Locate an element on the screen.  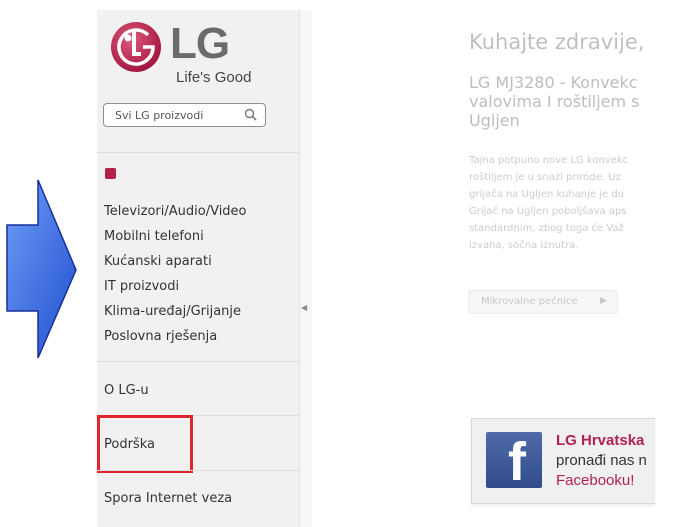
search-icon is located at coordinates (250, 114).